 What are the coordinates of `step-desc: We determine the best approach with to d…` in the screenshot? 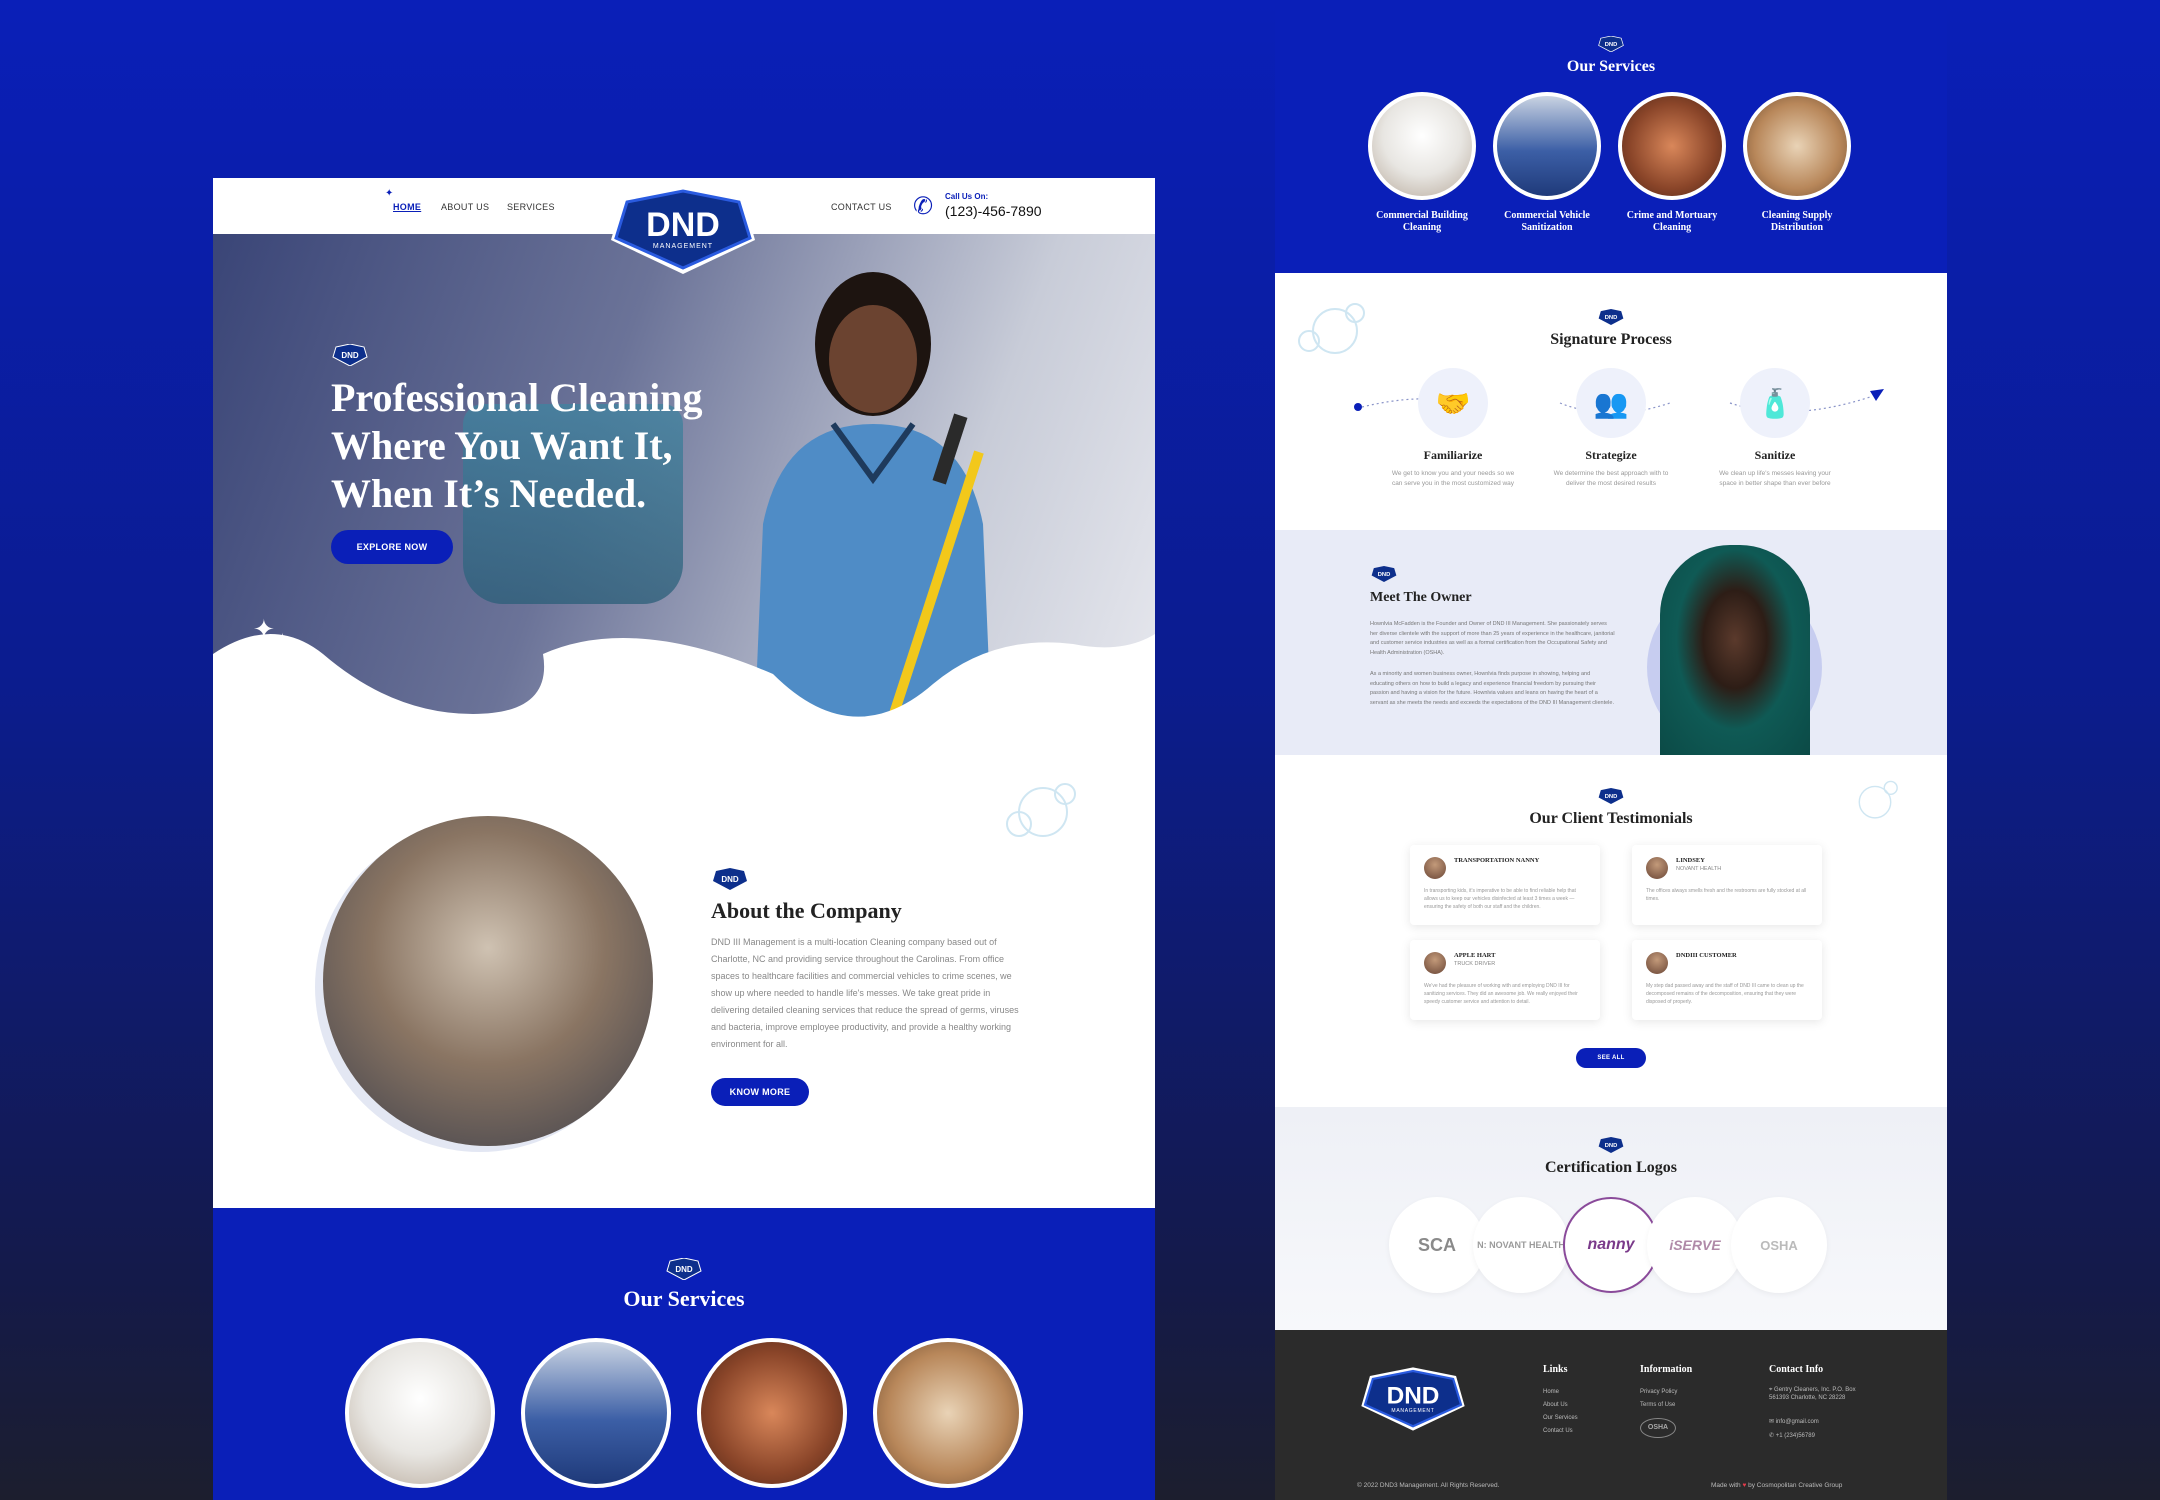 It's located at (1611, 478).